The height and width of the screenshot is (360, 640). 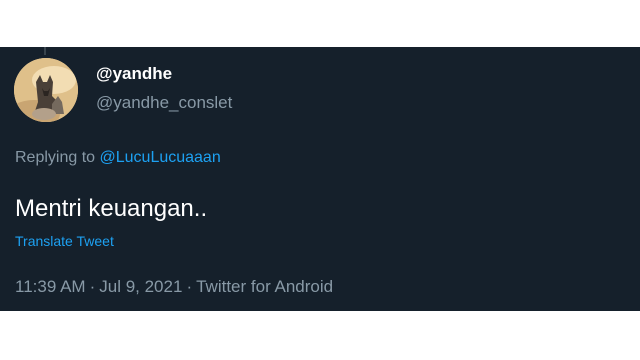 I want to click on mention-link: @LucuLucuaaan, so click(x=160, y=157).